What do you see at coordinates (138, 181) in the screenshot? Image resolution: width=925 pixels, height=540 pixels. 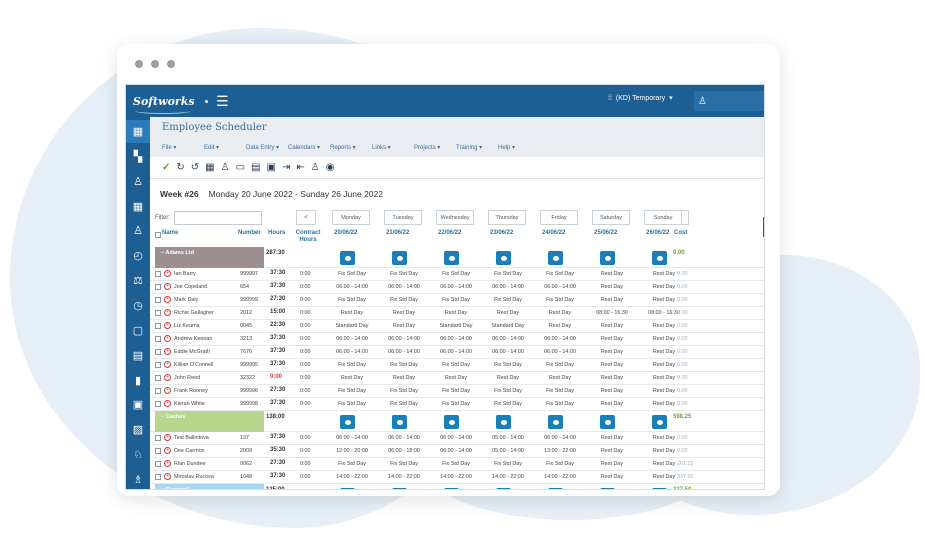 I see `sidebar-nav-icon: ♙` at bounding box center [138, 181].